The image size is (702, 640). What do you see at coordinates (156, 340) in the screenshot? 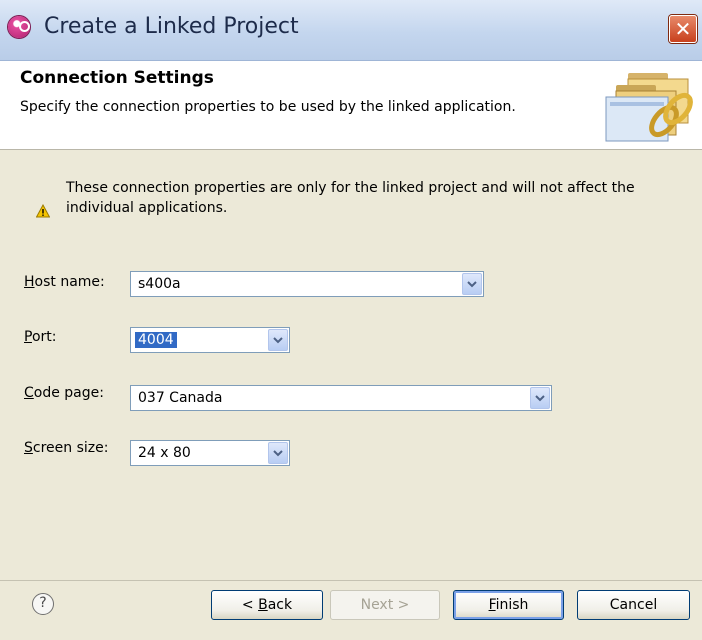
I see `port-value: 4004` at bounding box center [156, 340].